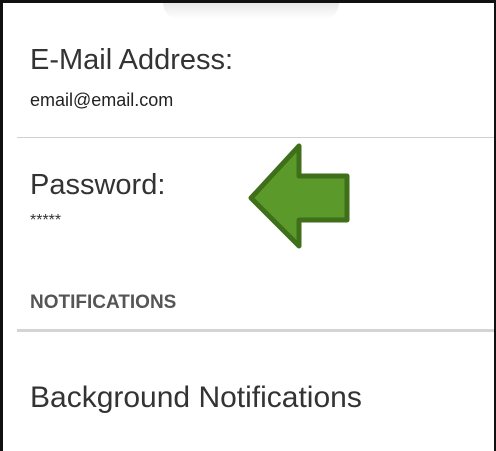  What do you see at coordinates (299, 196) in the screenshot?
I see `left-arrow-icon` at bounding box center [299, 196].